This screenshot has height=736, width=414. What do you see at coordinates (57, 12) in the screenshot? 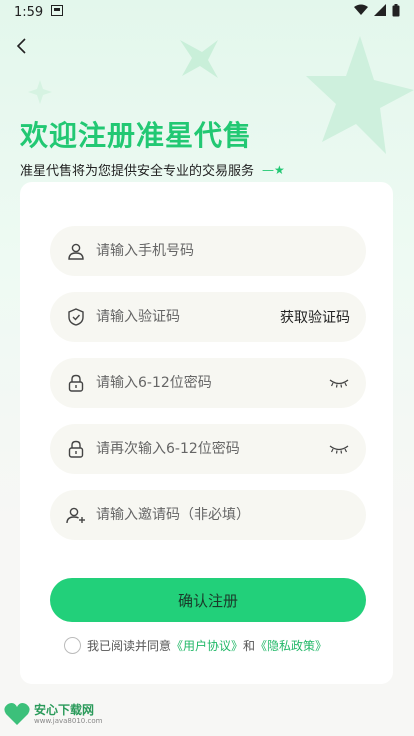
I see `notification-icon` at bounding box center [57, 12].